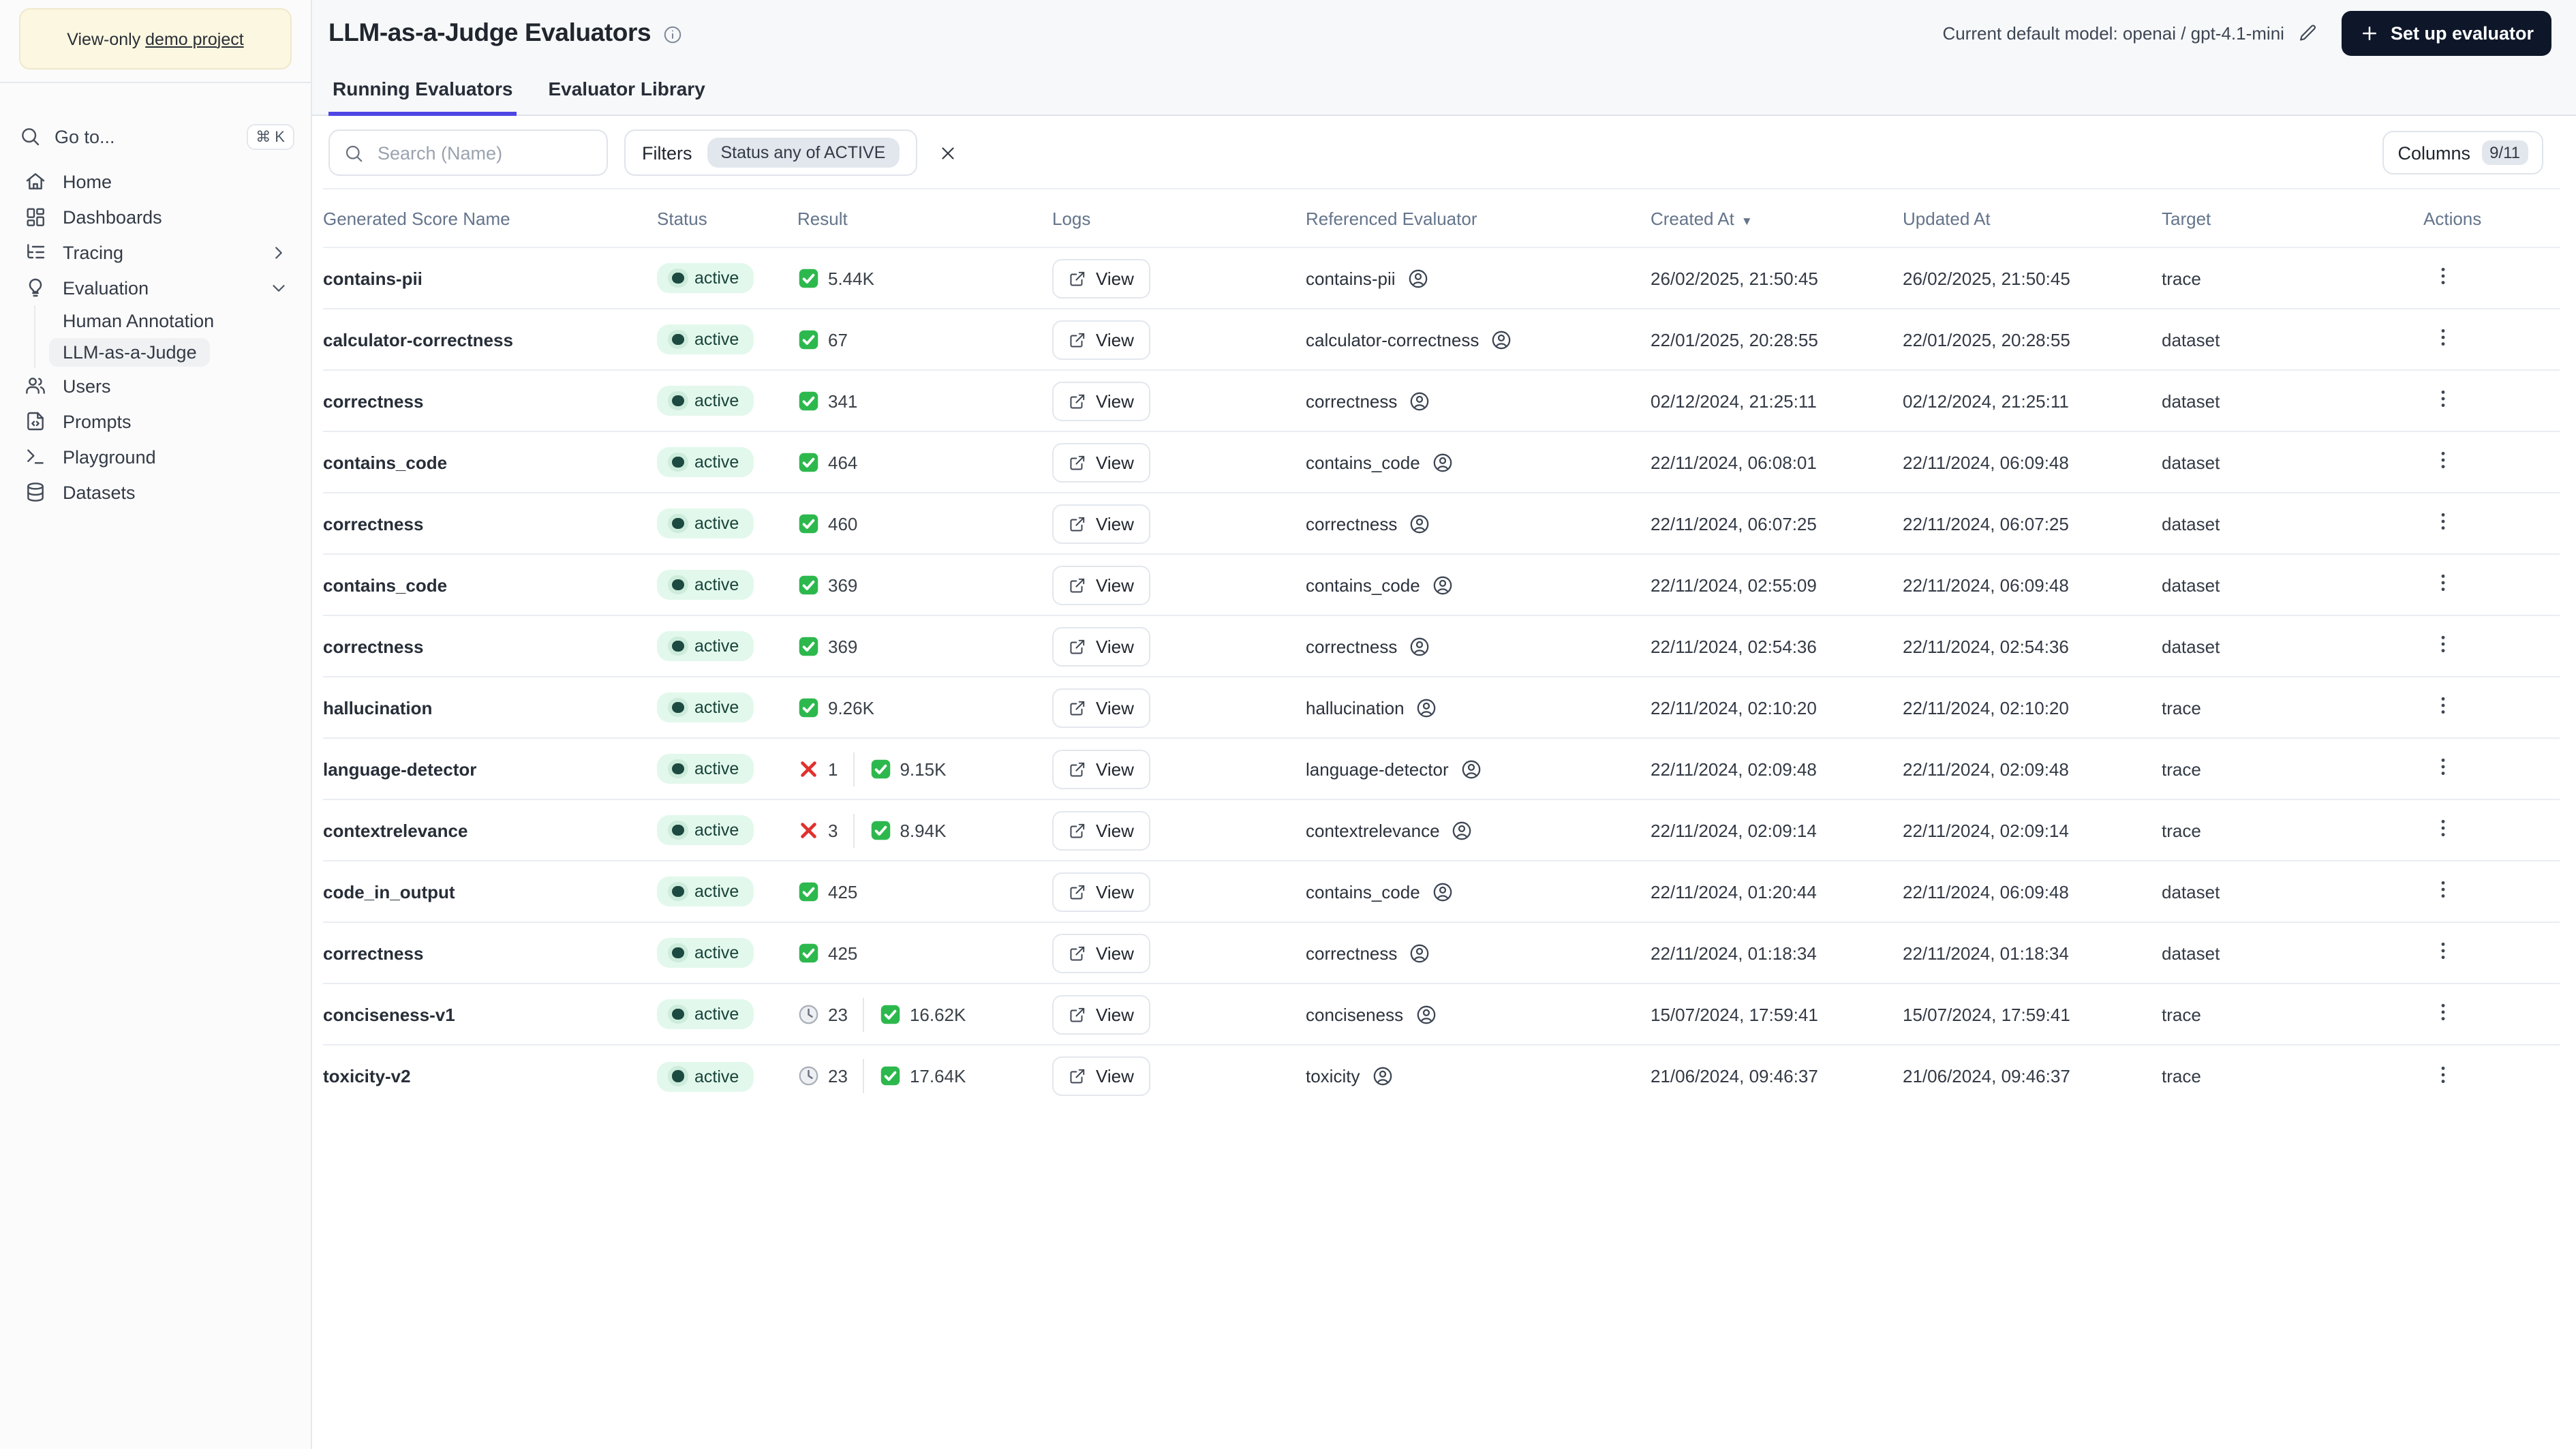 The width and height of the screenshot is (2576, 1449). I want to click on referenced-evaluator-name: contains_code, so click(1363, 892).